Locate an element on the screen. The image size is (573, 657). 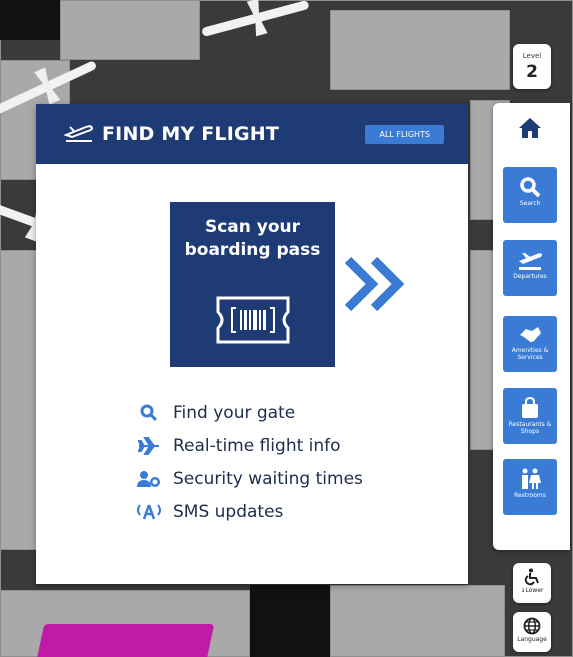
scan-boarding-pass-panel: Scan your boarding pass is located at coordinates (252, 284).